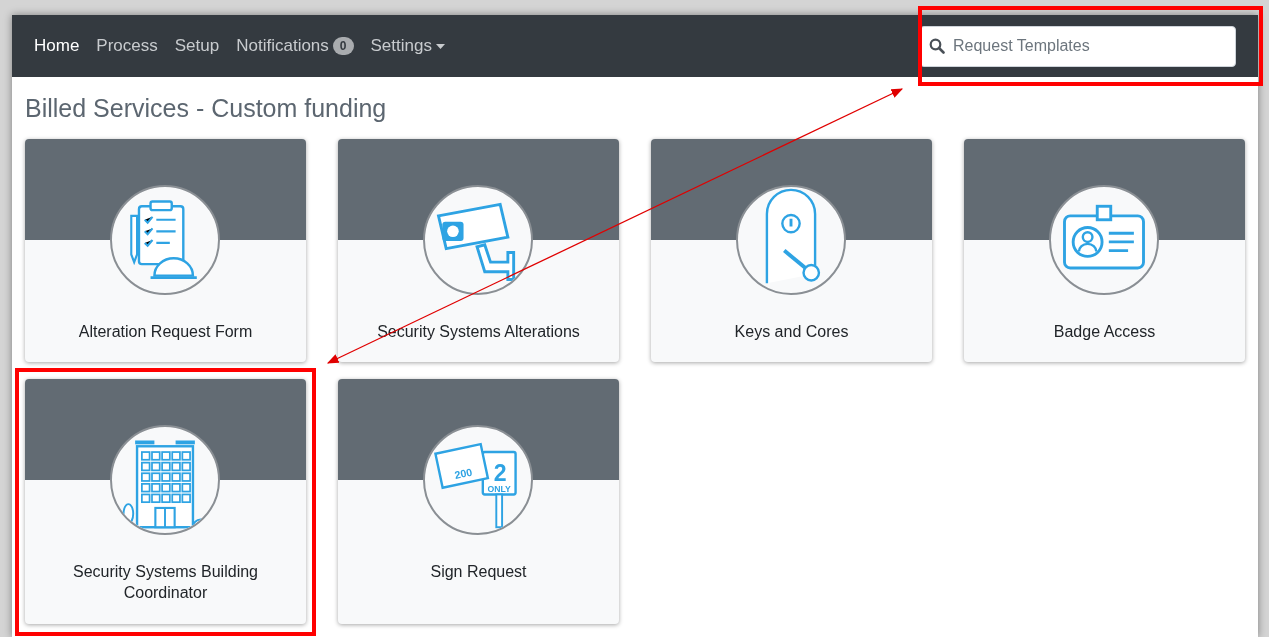 This screenshot has height=637, width=1269. What do you see at coordinates (1078, 46) in the screenshot?
I see `search-field: Request Templates` at bounding box center [1078, 46].